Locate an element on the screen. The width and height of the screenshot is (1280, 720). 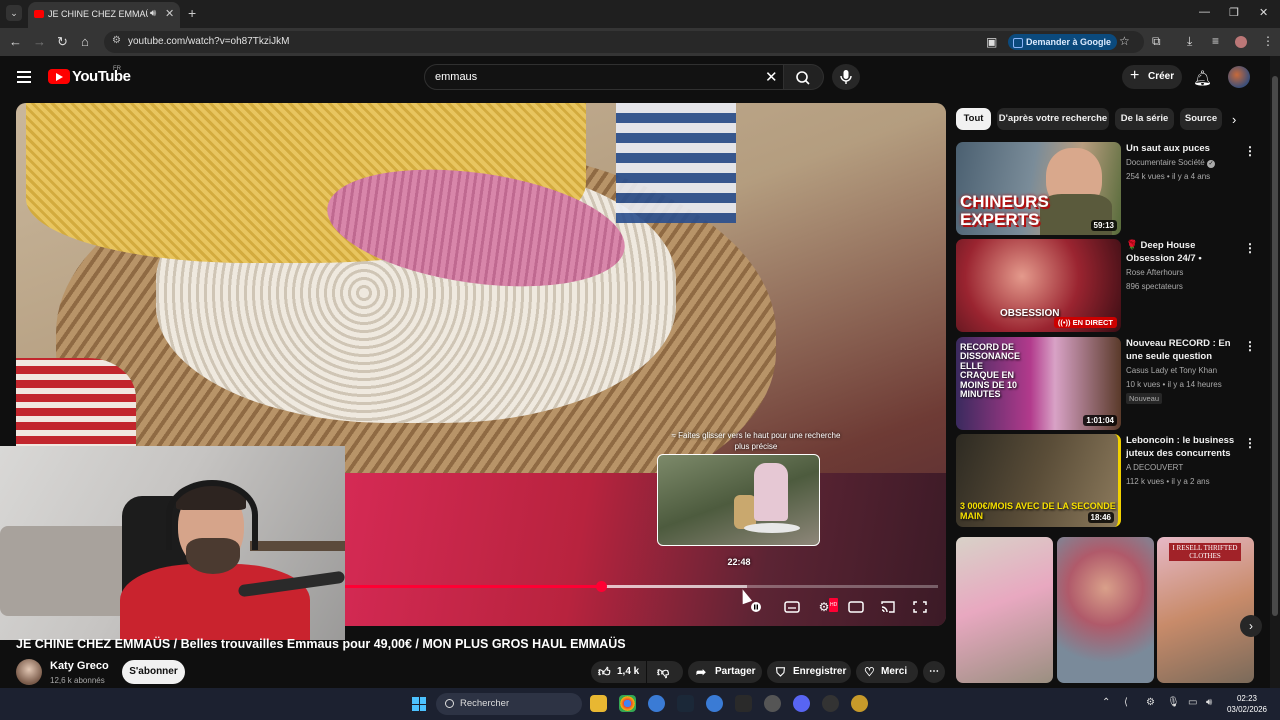
taskbar-clock: 02:23 03/02/2026 is located at coordinates (1247, 704).